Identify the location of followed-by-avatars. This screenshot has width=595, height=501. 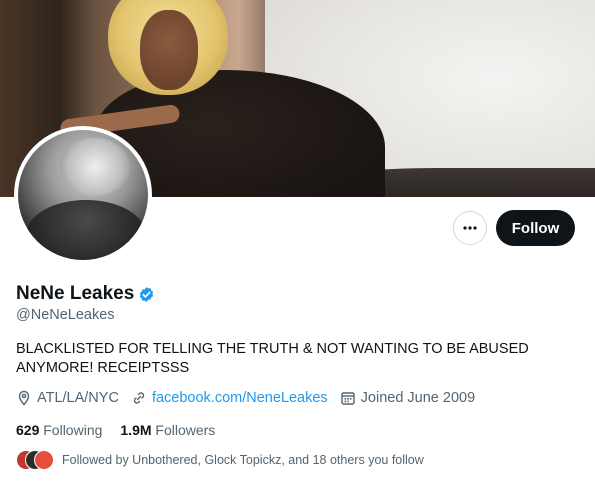
(35, 460).